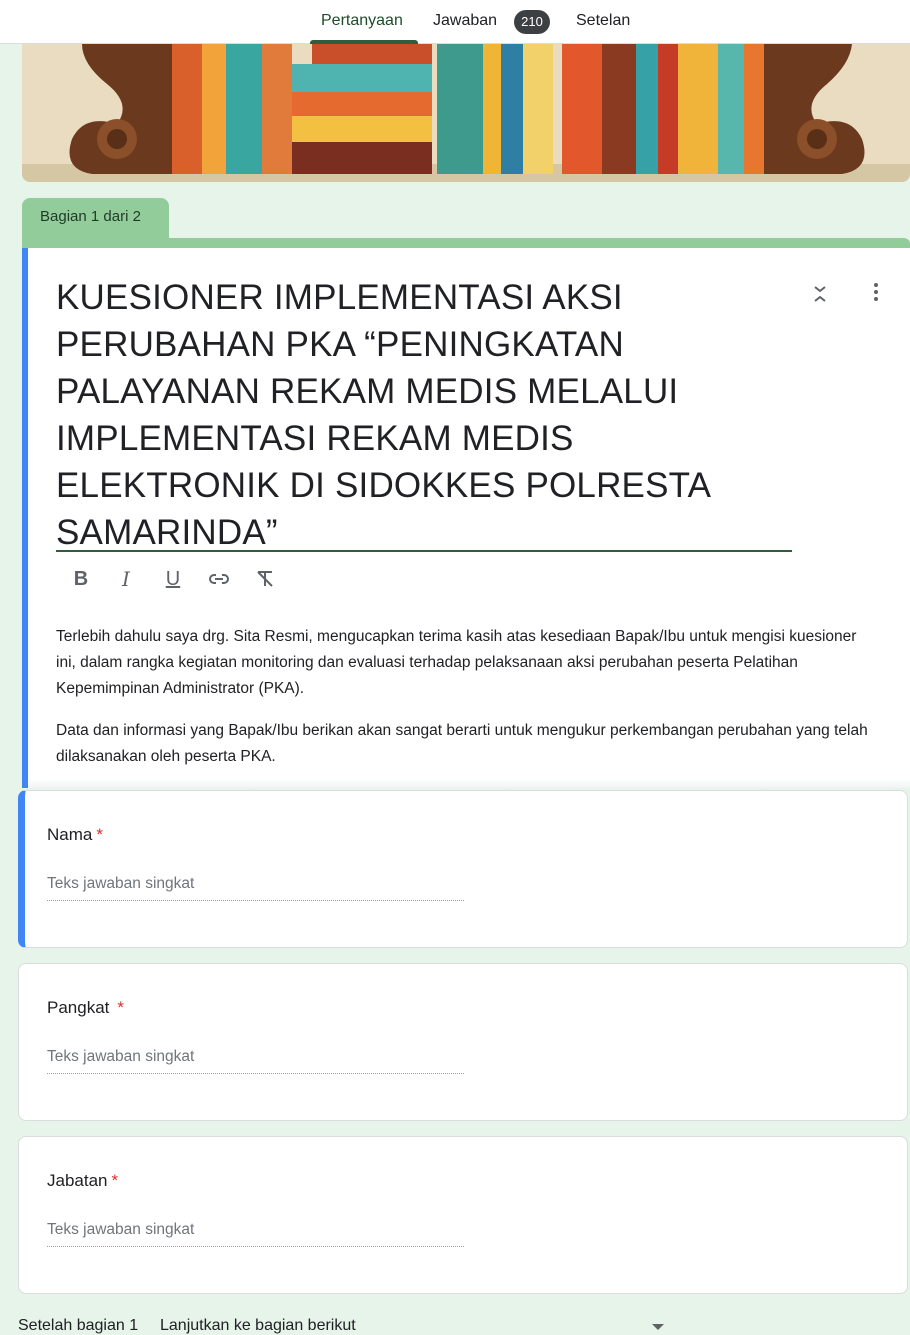 This screenshot has width=910, height=1335. Describe the element at coordinates (820, 294) in the screenshot. I see `collapse-section-icon` at that location.